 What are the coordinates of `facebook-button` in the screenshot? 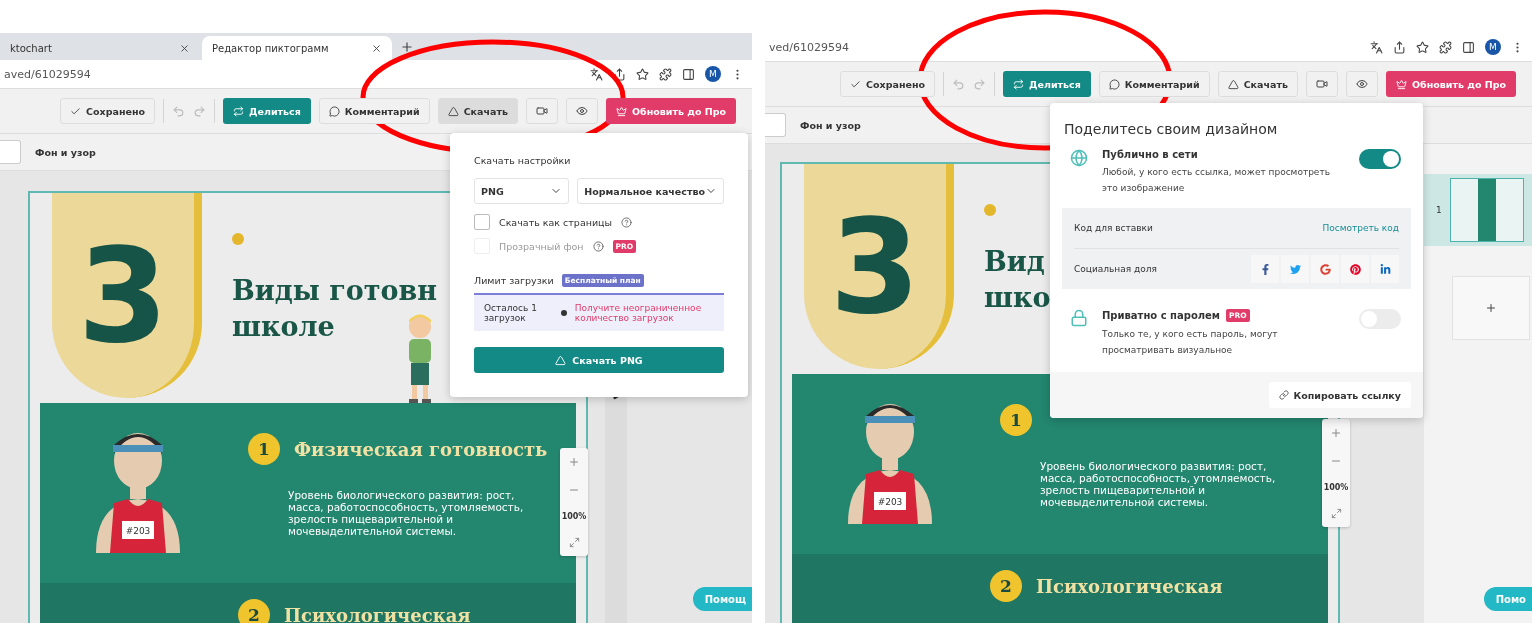 It's located at (1265, 269).